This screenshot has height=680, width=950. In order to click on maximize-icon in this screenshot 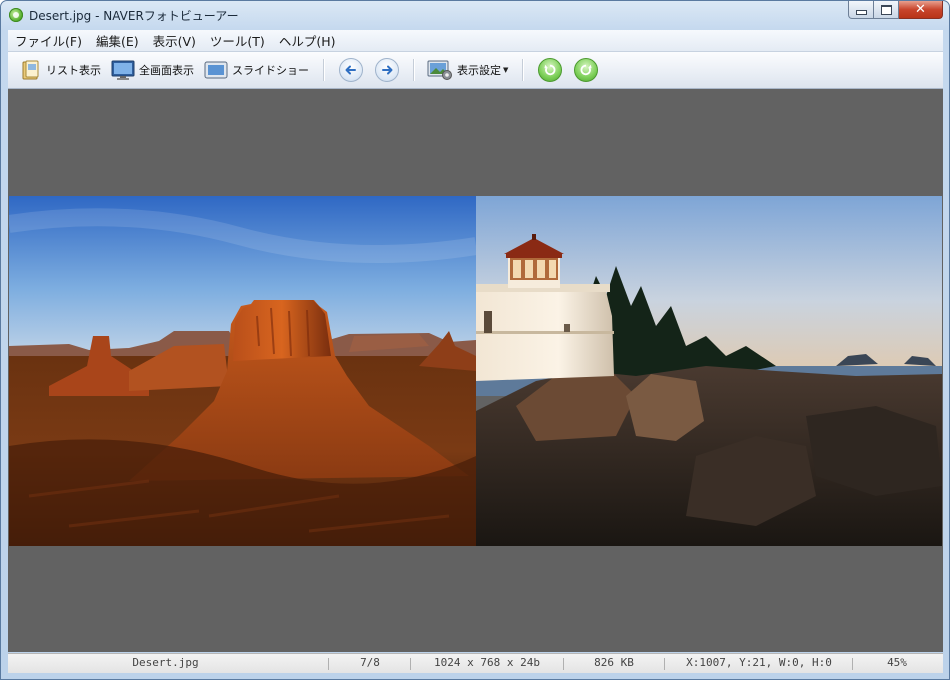, I will do `click(886, 9)`.